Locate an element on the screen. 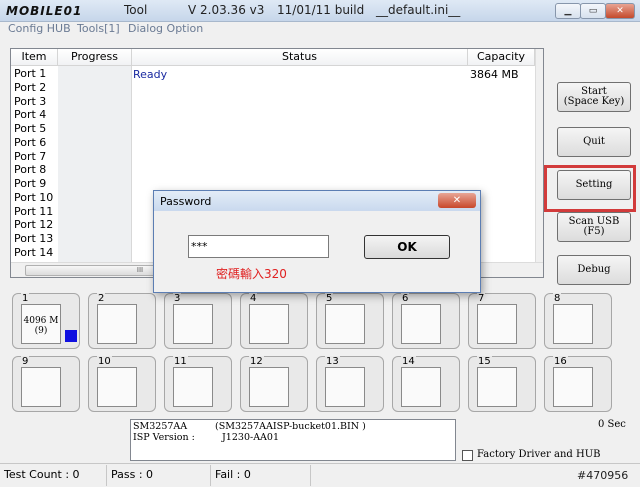 The height and width of the screenshot is (487, 640). isp-version-value: J1230-AA01 is located at coordinates (251, 437).